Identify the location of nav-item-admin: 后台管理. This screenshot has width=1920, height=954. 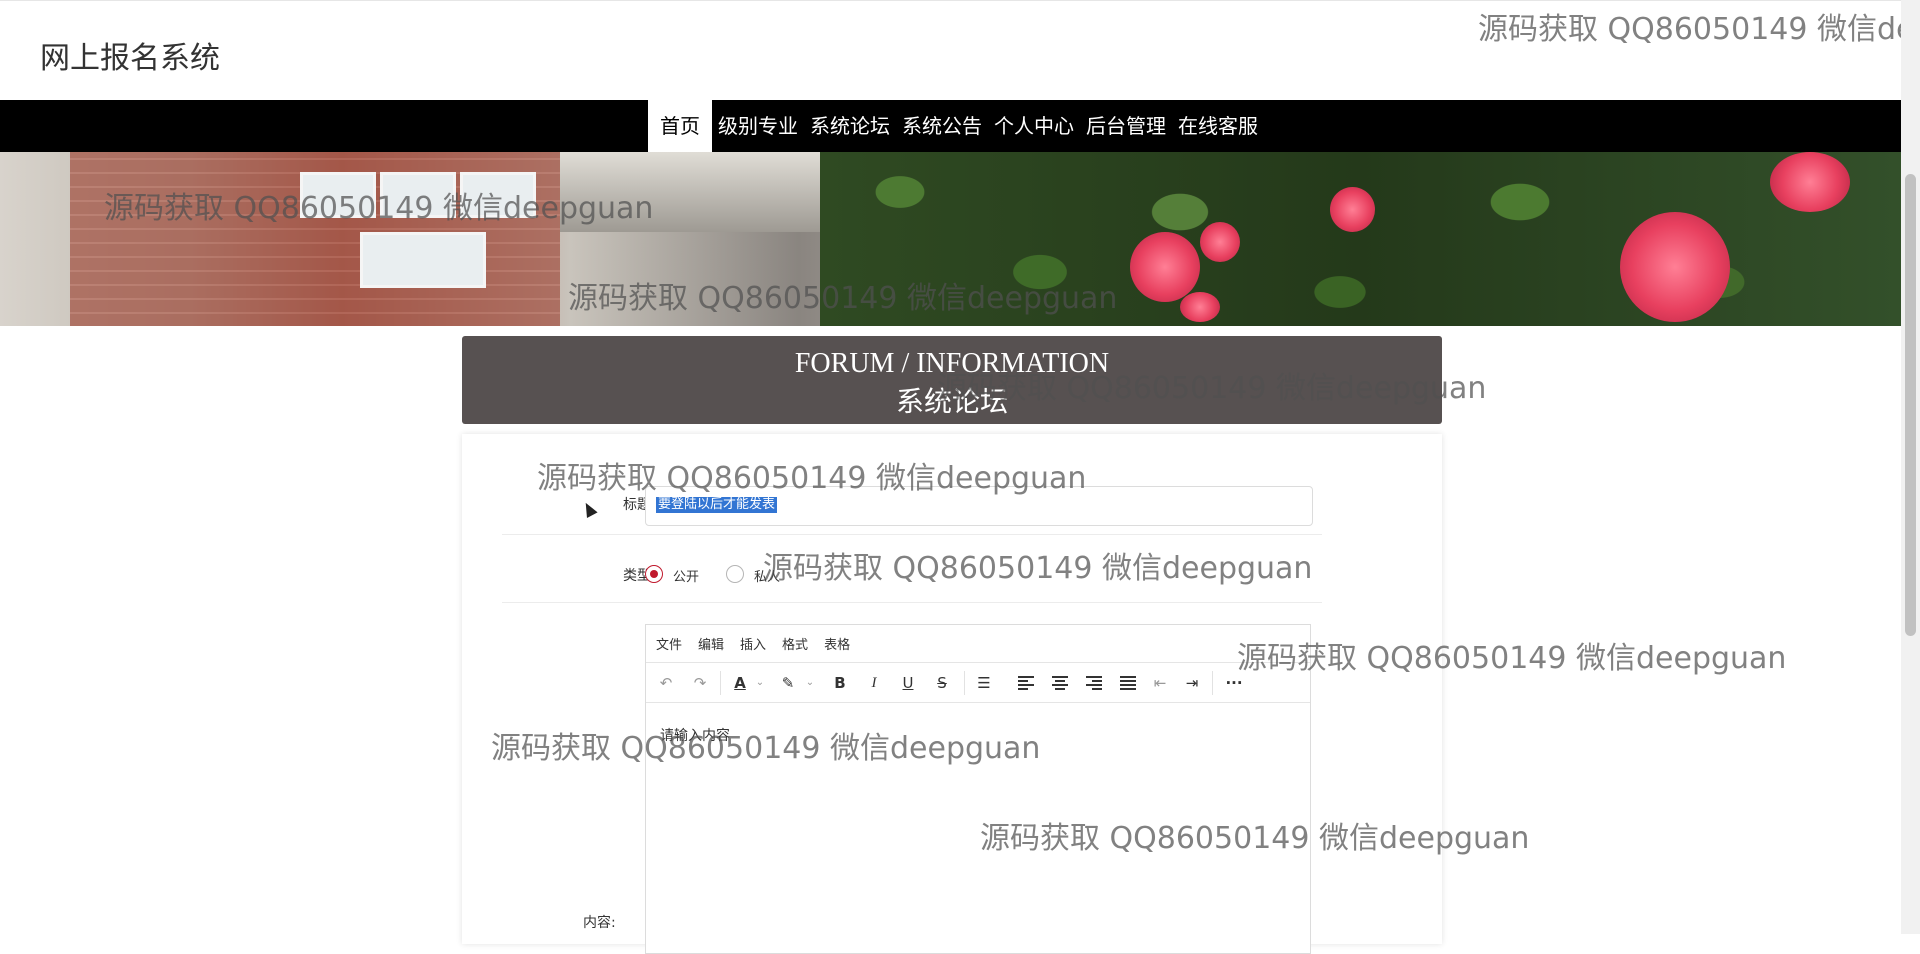
(1126, 126).